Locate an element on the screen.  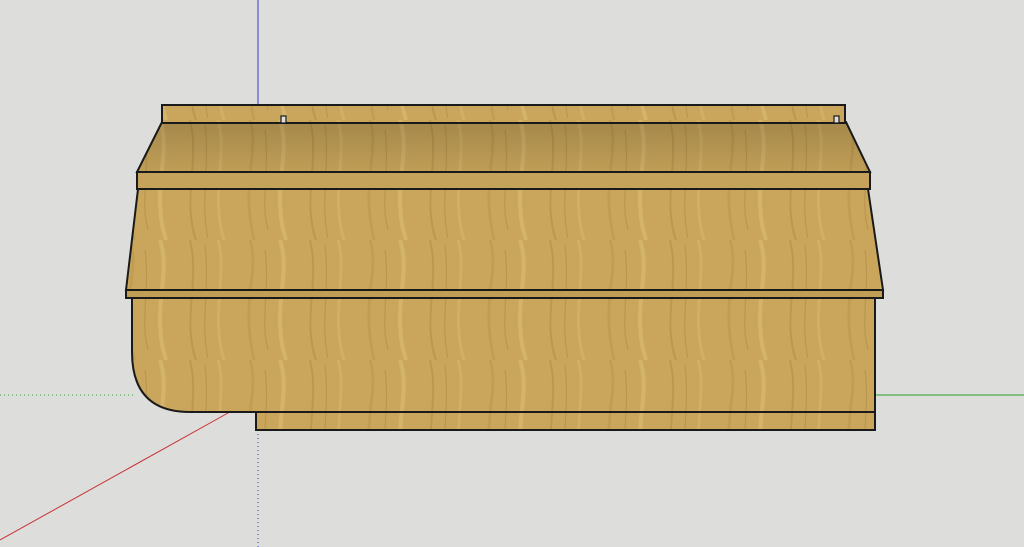
model-middle-trim is located at coordinates (504, 294).